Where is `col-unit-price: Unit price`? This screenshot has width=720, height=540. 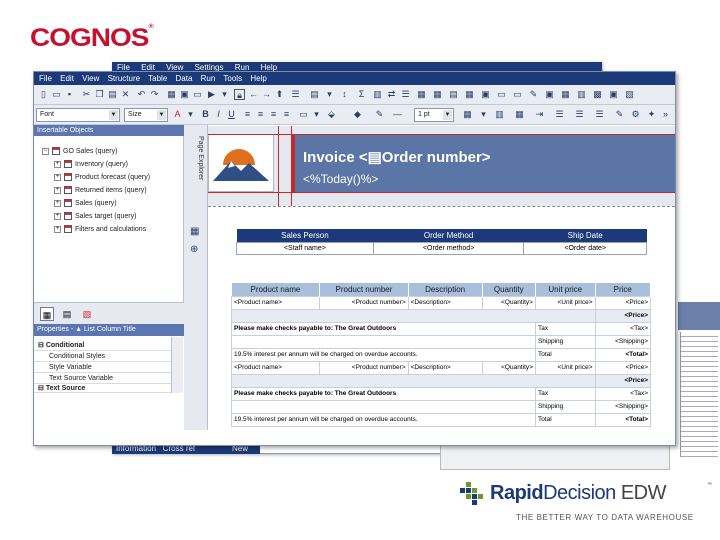 col-unit-price: Unit price is located at coordinates (565, 289).